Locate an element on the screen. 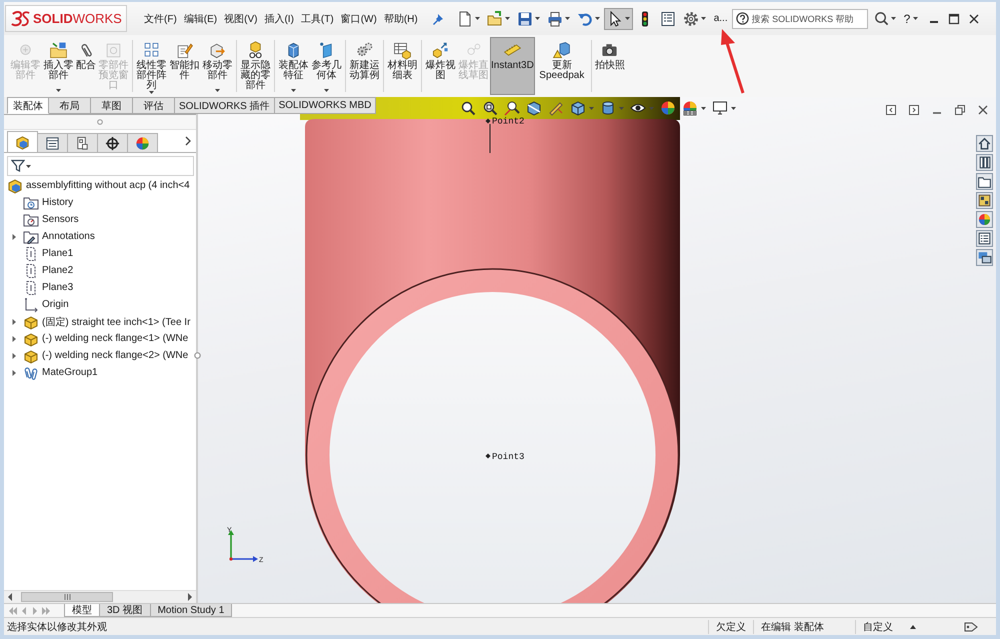 Image resolution: width=1000 pixels, height=639 pixels. search-field: 搜索 SOLIDWORKS 帮助 is located at coordinates (800, 18).